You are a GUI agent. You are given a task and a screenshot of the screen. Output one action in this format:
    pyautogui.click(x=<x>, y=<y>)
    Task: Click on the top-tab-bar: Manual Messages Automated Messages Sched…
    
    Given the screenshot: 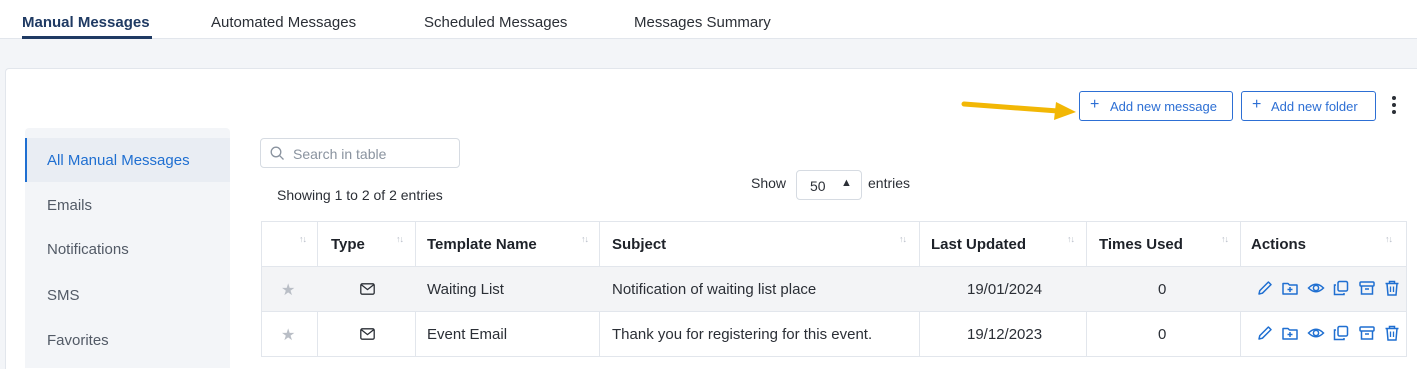 What is the action you would take?
    pyautogui.click(x=708, y=19)
    